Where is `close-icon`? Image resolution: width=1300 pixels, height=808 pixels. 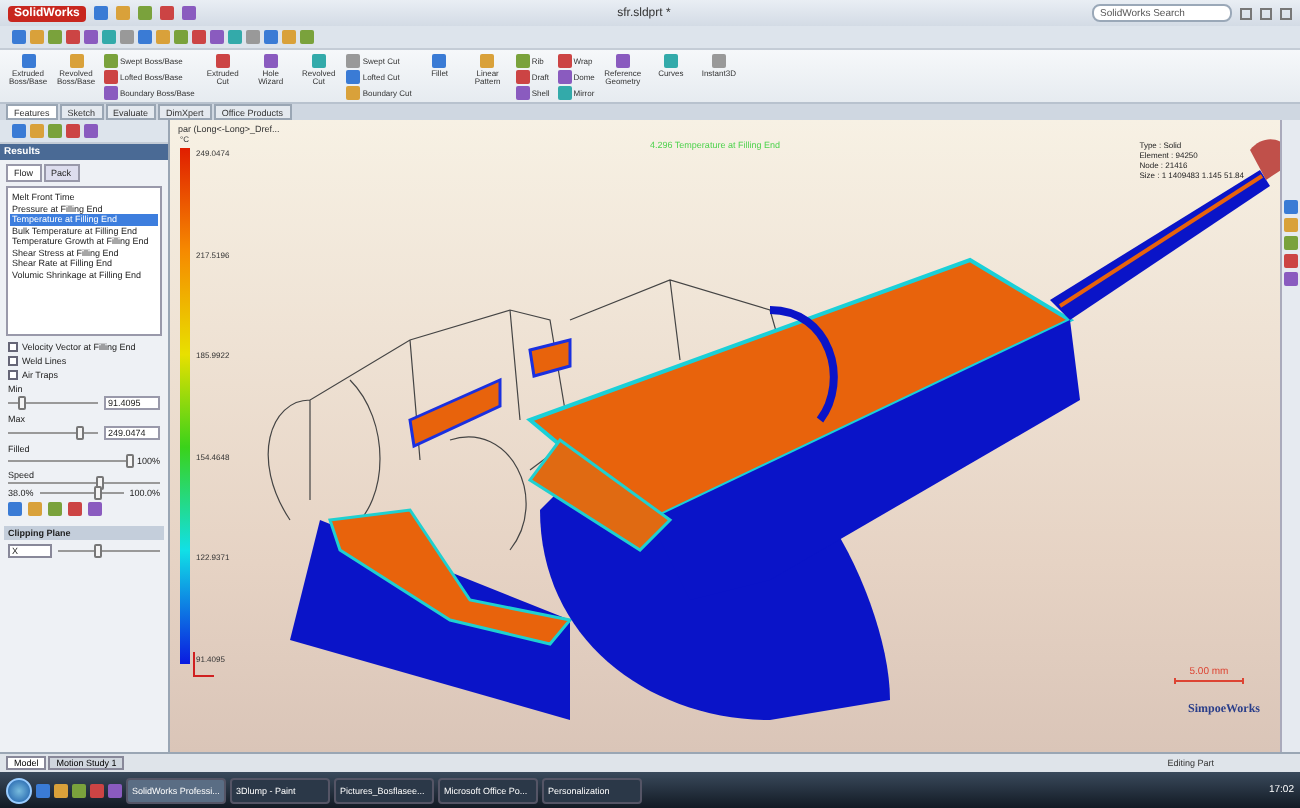 close-icon is located at coordinates (1286, 13).